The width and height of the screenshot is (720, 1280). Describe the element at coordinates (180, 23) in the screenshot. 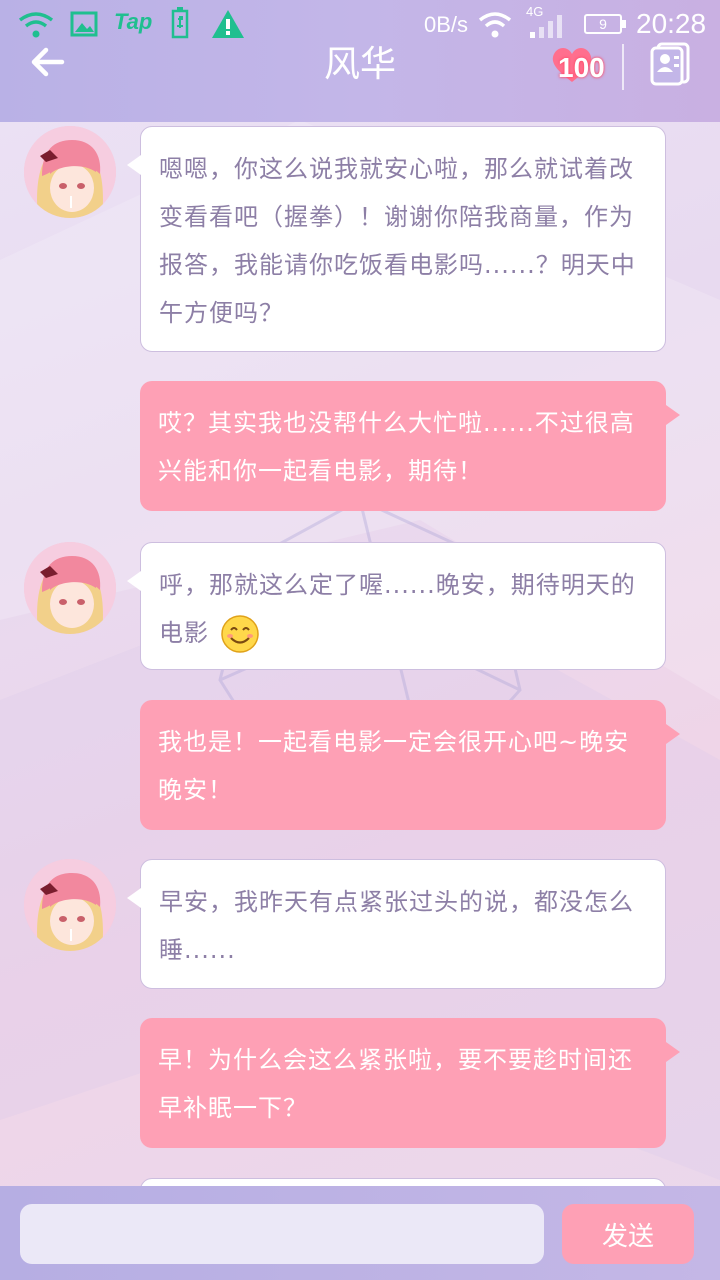

I see `battery-charging-icon` at that location.